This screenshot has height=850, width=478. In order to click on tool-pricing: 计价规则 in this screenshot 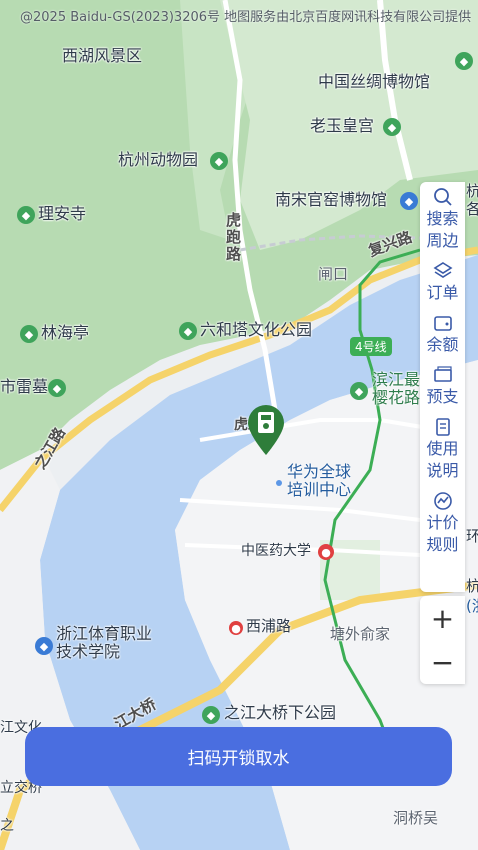, I will do `click(442, 523)`.